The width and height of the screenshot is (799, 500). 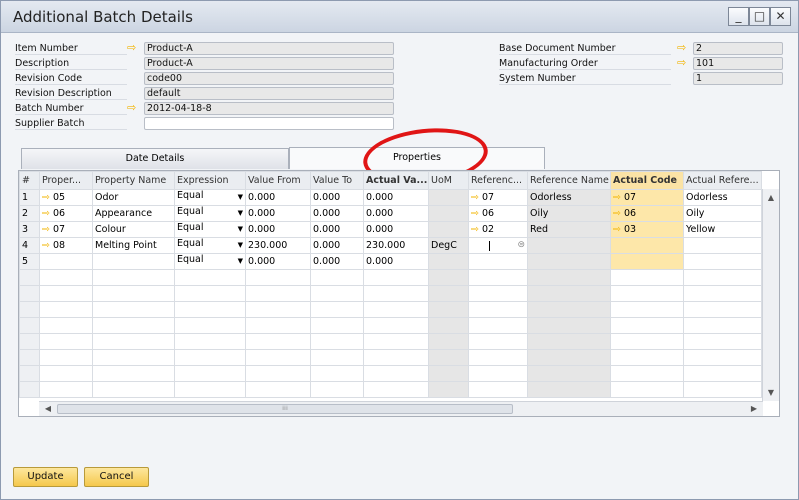 What do you see at coordinates (66, 213) in the screenshot?
I see `property-code-cell: ⇨ 06` at bounding box center [66, 213].